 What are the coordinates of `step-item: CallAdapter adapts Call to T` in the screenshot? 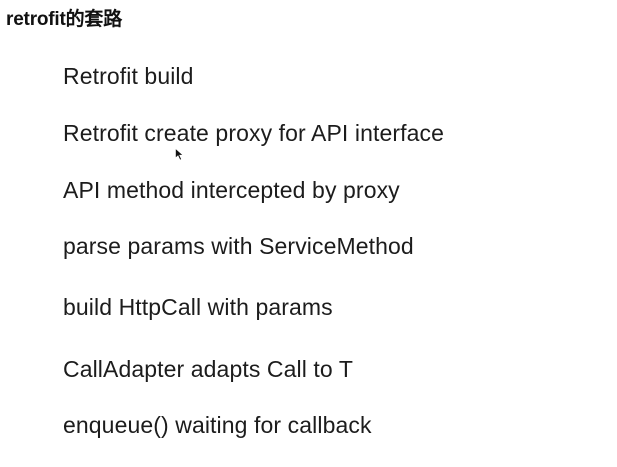 It's located at (208, 369).